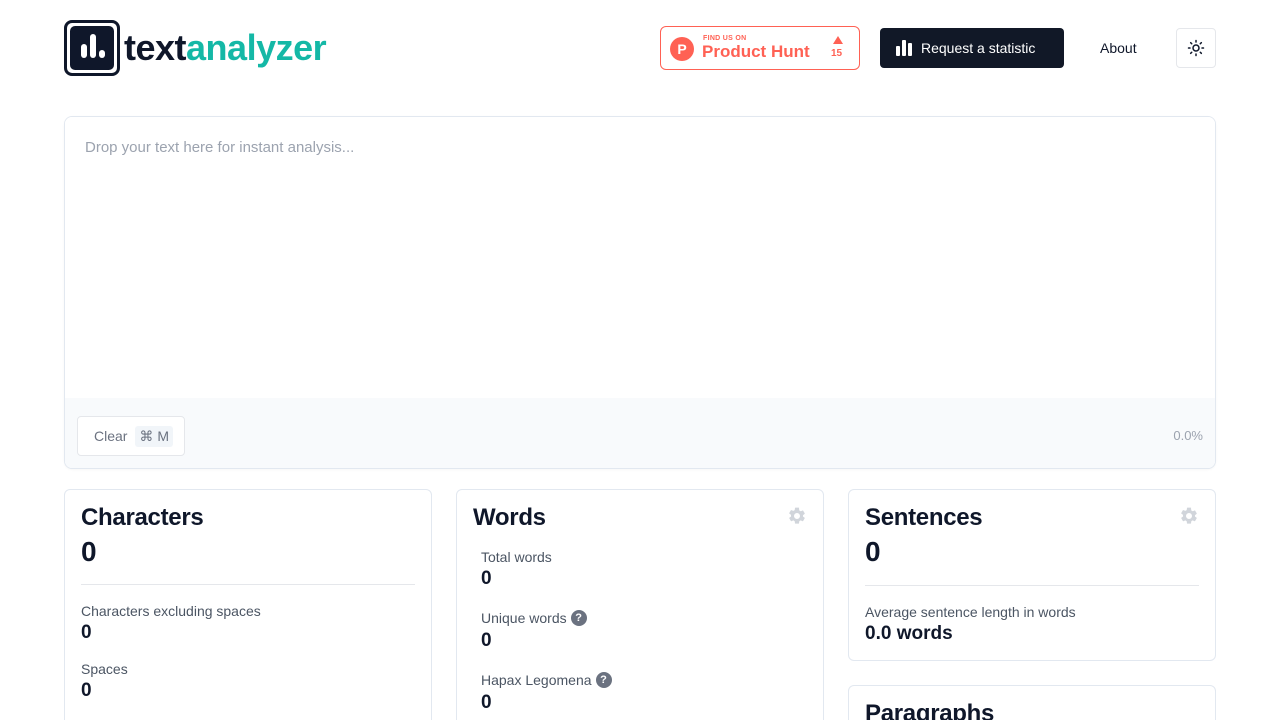  Describe the element at coordinates (536, 680) in the screenshot. I see `hapax-legomena-label: Hapax Legomena` at that location.